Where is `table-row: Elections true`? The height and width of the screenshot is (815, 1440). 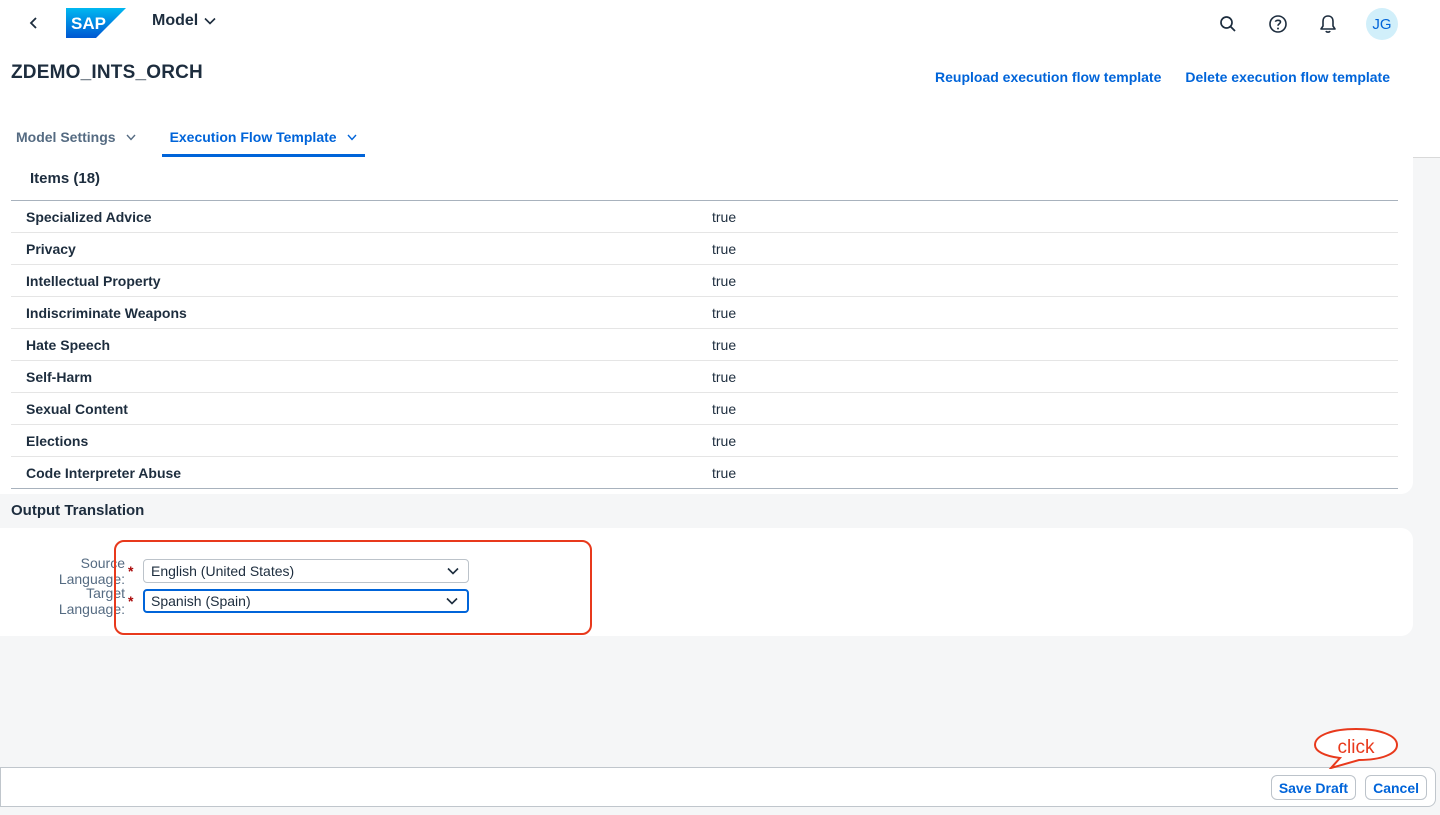 table-row: Elections true is located at coordinates (704, 441).